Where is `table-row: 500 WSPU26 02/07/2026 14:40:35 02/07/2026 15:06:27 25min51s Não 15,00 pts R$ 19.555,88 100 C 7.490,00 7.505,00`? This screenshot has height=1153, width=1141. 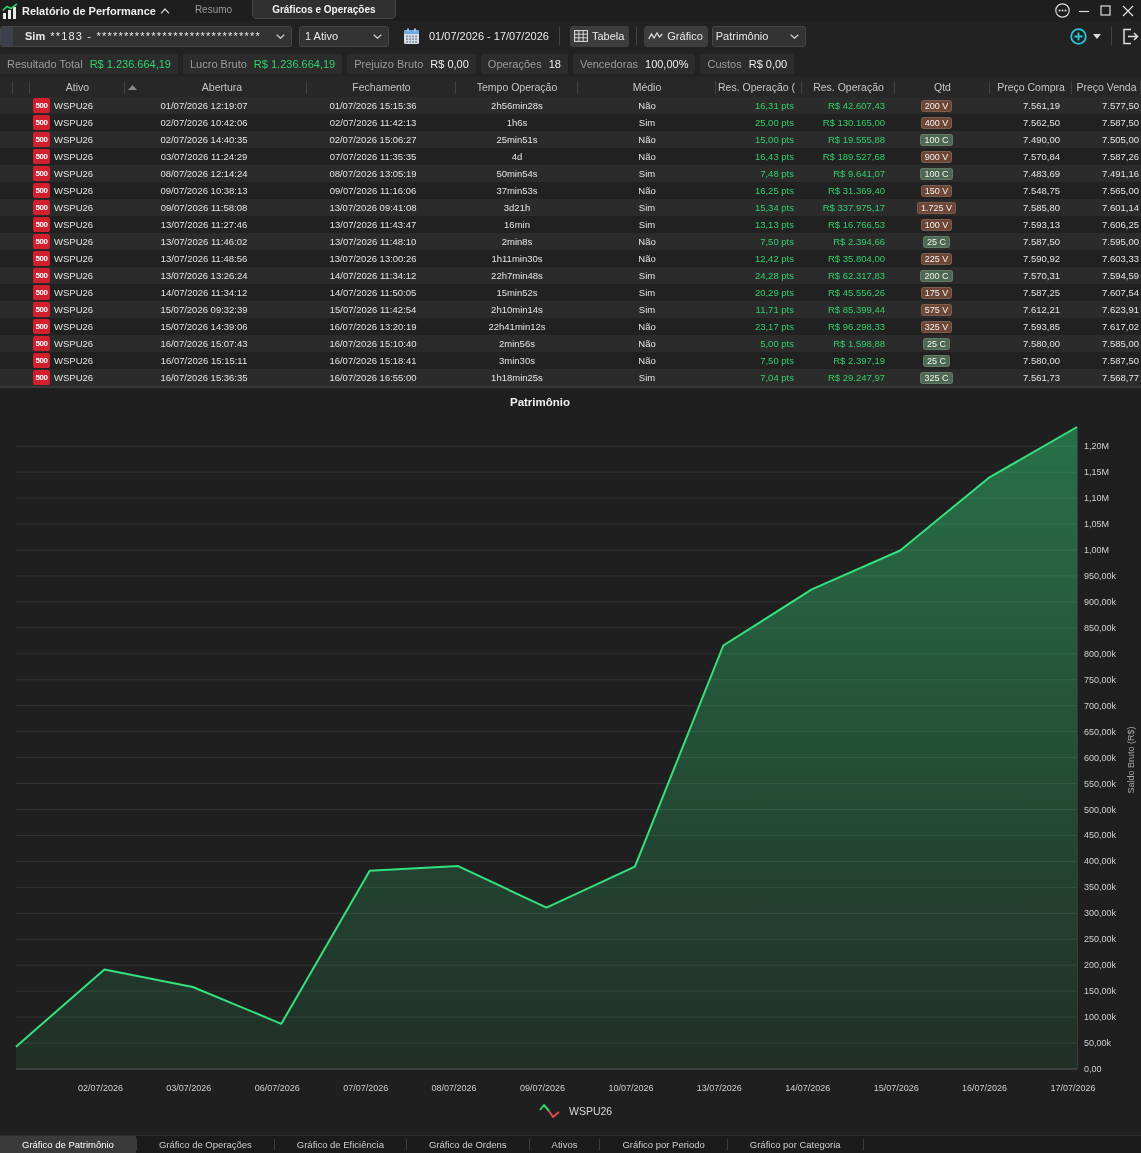
table-row: 500 WSPU26 02/07/2026 14:40:35 02/07/2026 15:06:27 25min51s Não 15,00 pts R$ 19.555,88 100 C 7.490,00 7.505,00 is located at coordinates (570, 139).